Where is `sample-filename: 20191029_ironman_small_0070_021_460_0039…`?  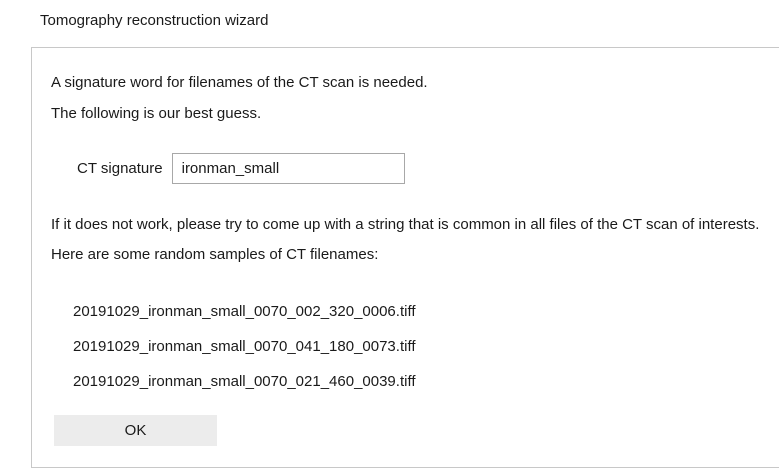 sample-filename: 20191029_ironman_small_0070_021_460_0039… is located at coordinates (244, 381).